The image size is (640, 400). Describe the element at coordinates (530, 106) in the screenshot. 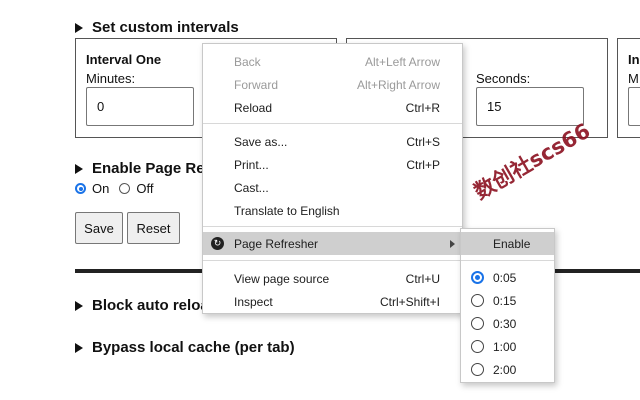

I see `seconds-input: 15` at that location.